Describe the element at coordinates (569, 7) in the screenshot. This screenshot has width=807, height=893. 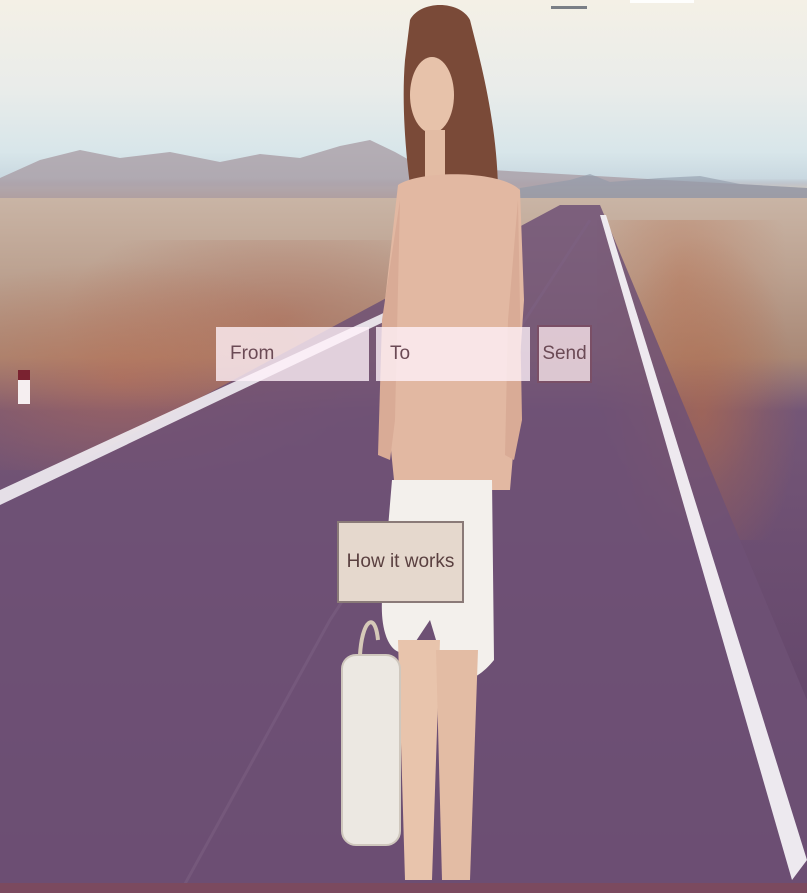
I see `menu-indicator` at that location.